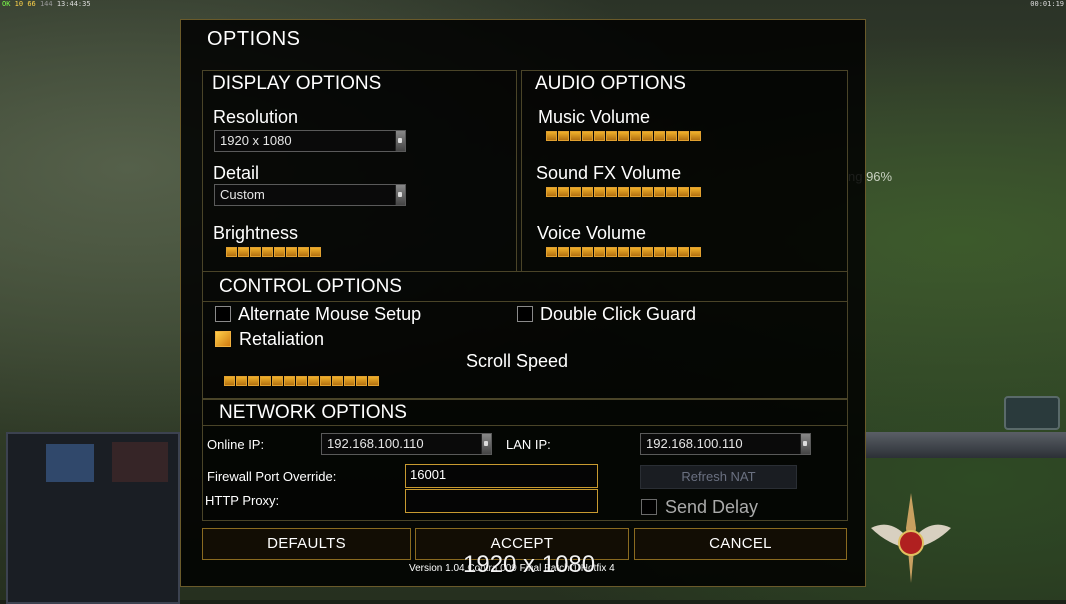 This screenshot has width=1066, height=604. I want to click on status-ok: OK, so click(6, 4).